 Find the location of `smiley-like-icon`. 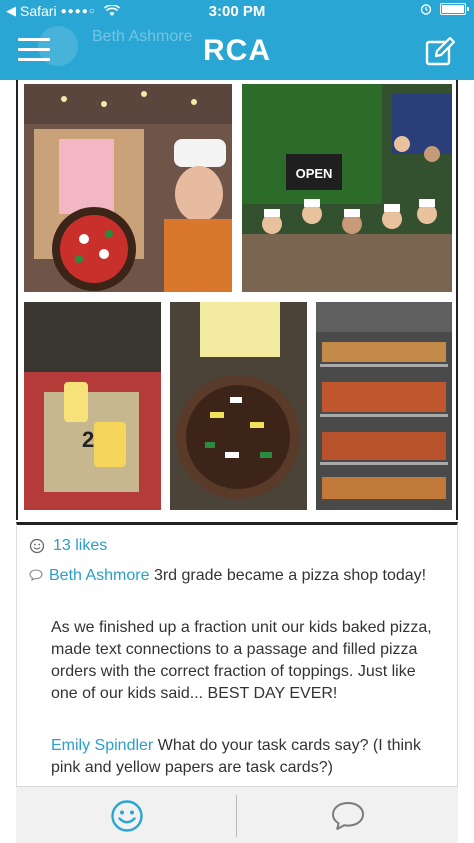

smiley-like-icon is located at coordinates (127, 816).